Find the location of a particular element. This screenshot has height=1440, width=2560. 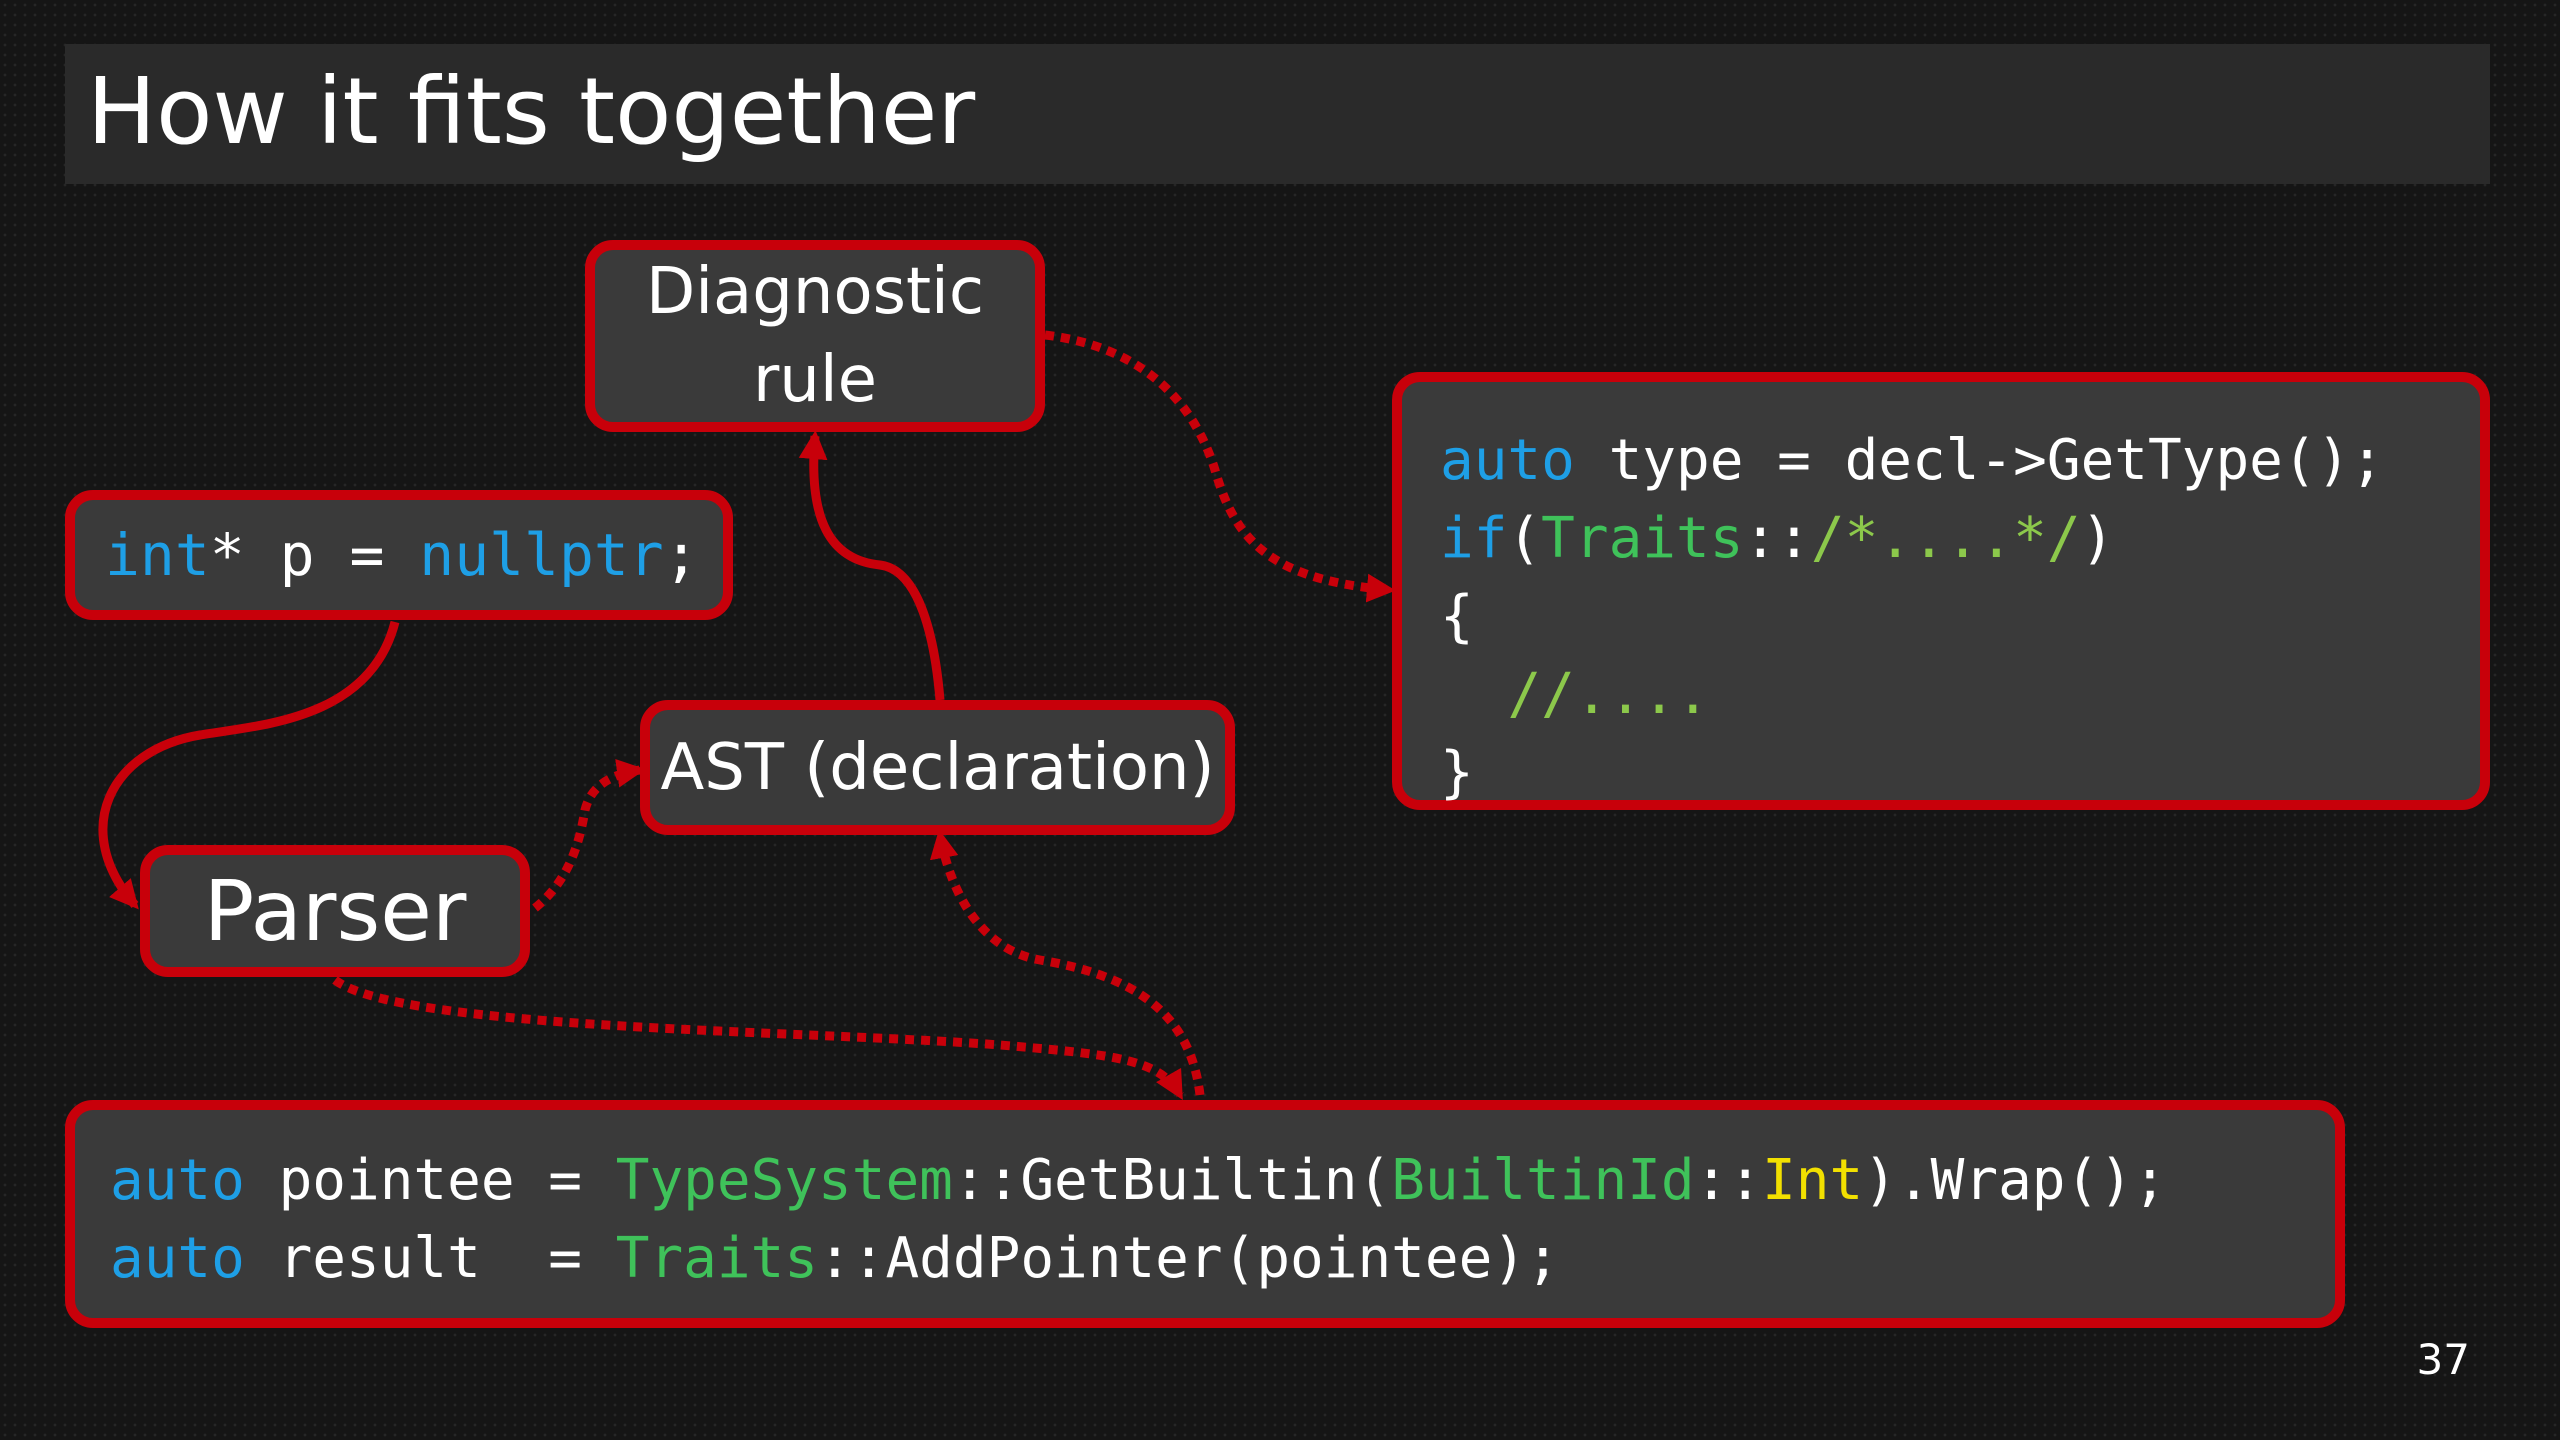

rule-code-kw-if: if is located at coordinates (1474, 538).